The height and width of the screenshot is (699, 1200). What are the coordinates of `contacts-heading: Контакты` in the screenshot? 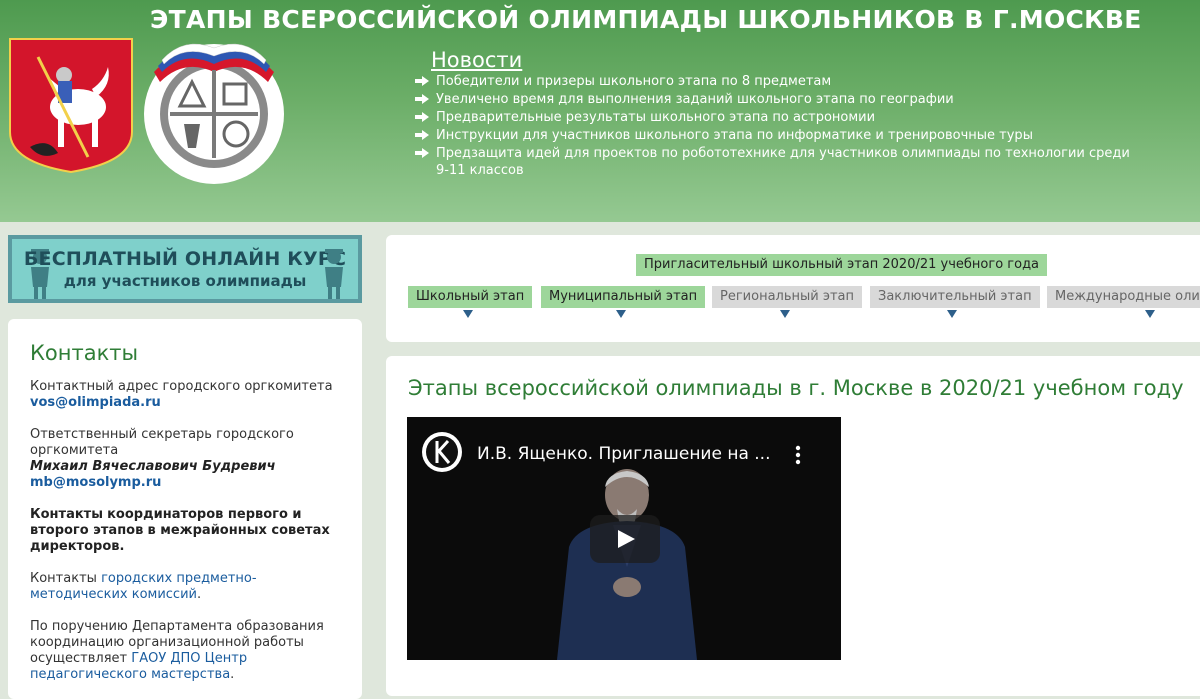 It's located at (84, 353).